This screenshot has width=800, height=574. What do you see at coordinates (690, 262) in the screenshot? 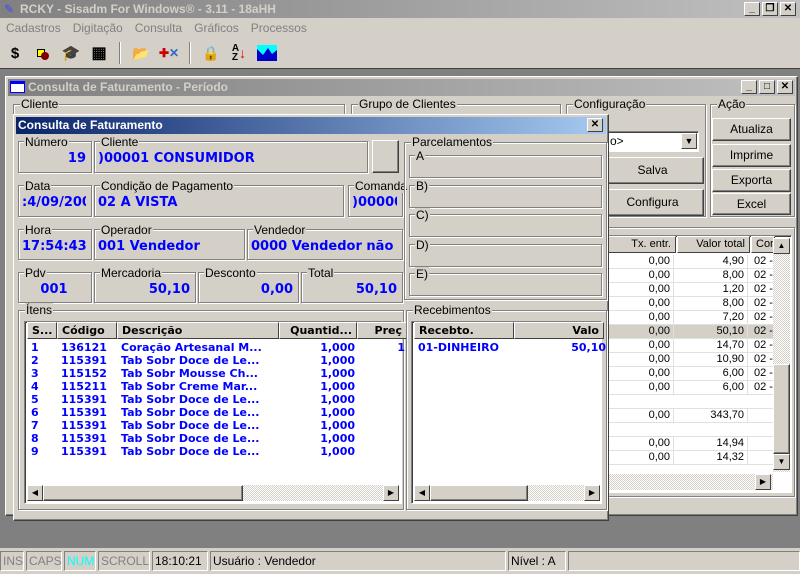
I see `results-row: 0,00 4,90 02 -` at bounding box center [690, 262].